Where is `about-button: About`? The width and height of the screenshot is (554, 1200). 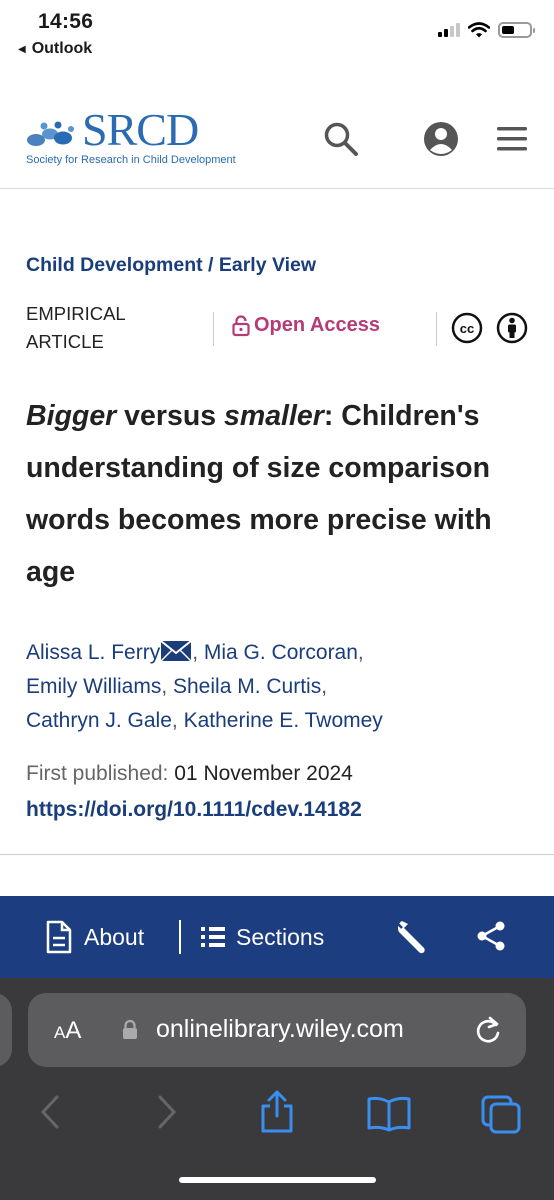 about-button: About is located at coordinates (94, 937).